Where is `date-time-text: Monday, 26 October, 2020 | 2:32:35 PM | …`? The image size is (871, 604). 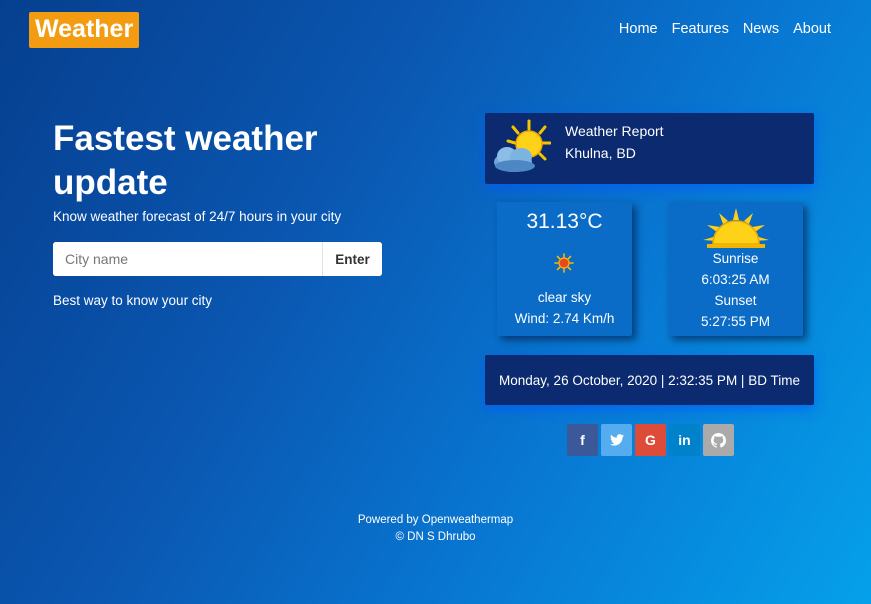
date-time-text: Monday, 26 October, 2020 | 2:32:35 PM | … is located at coordinates (649, 380).